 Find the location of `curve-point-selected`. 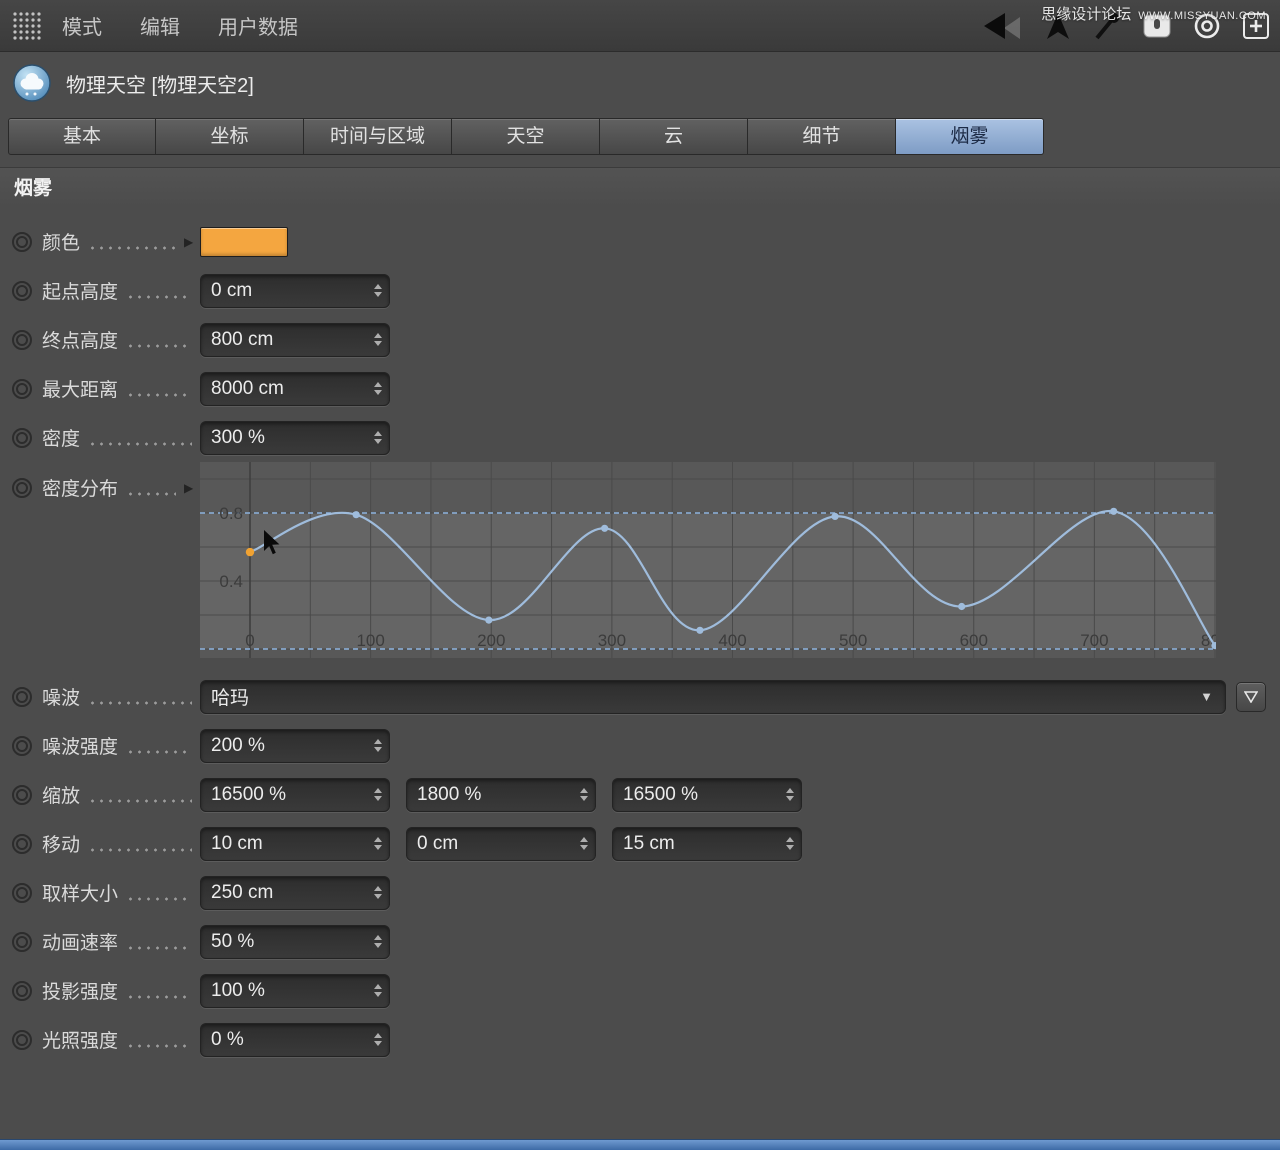

curve-point-selected is located at coordinates (250, 552).